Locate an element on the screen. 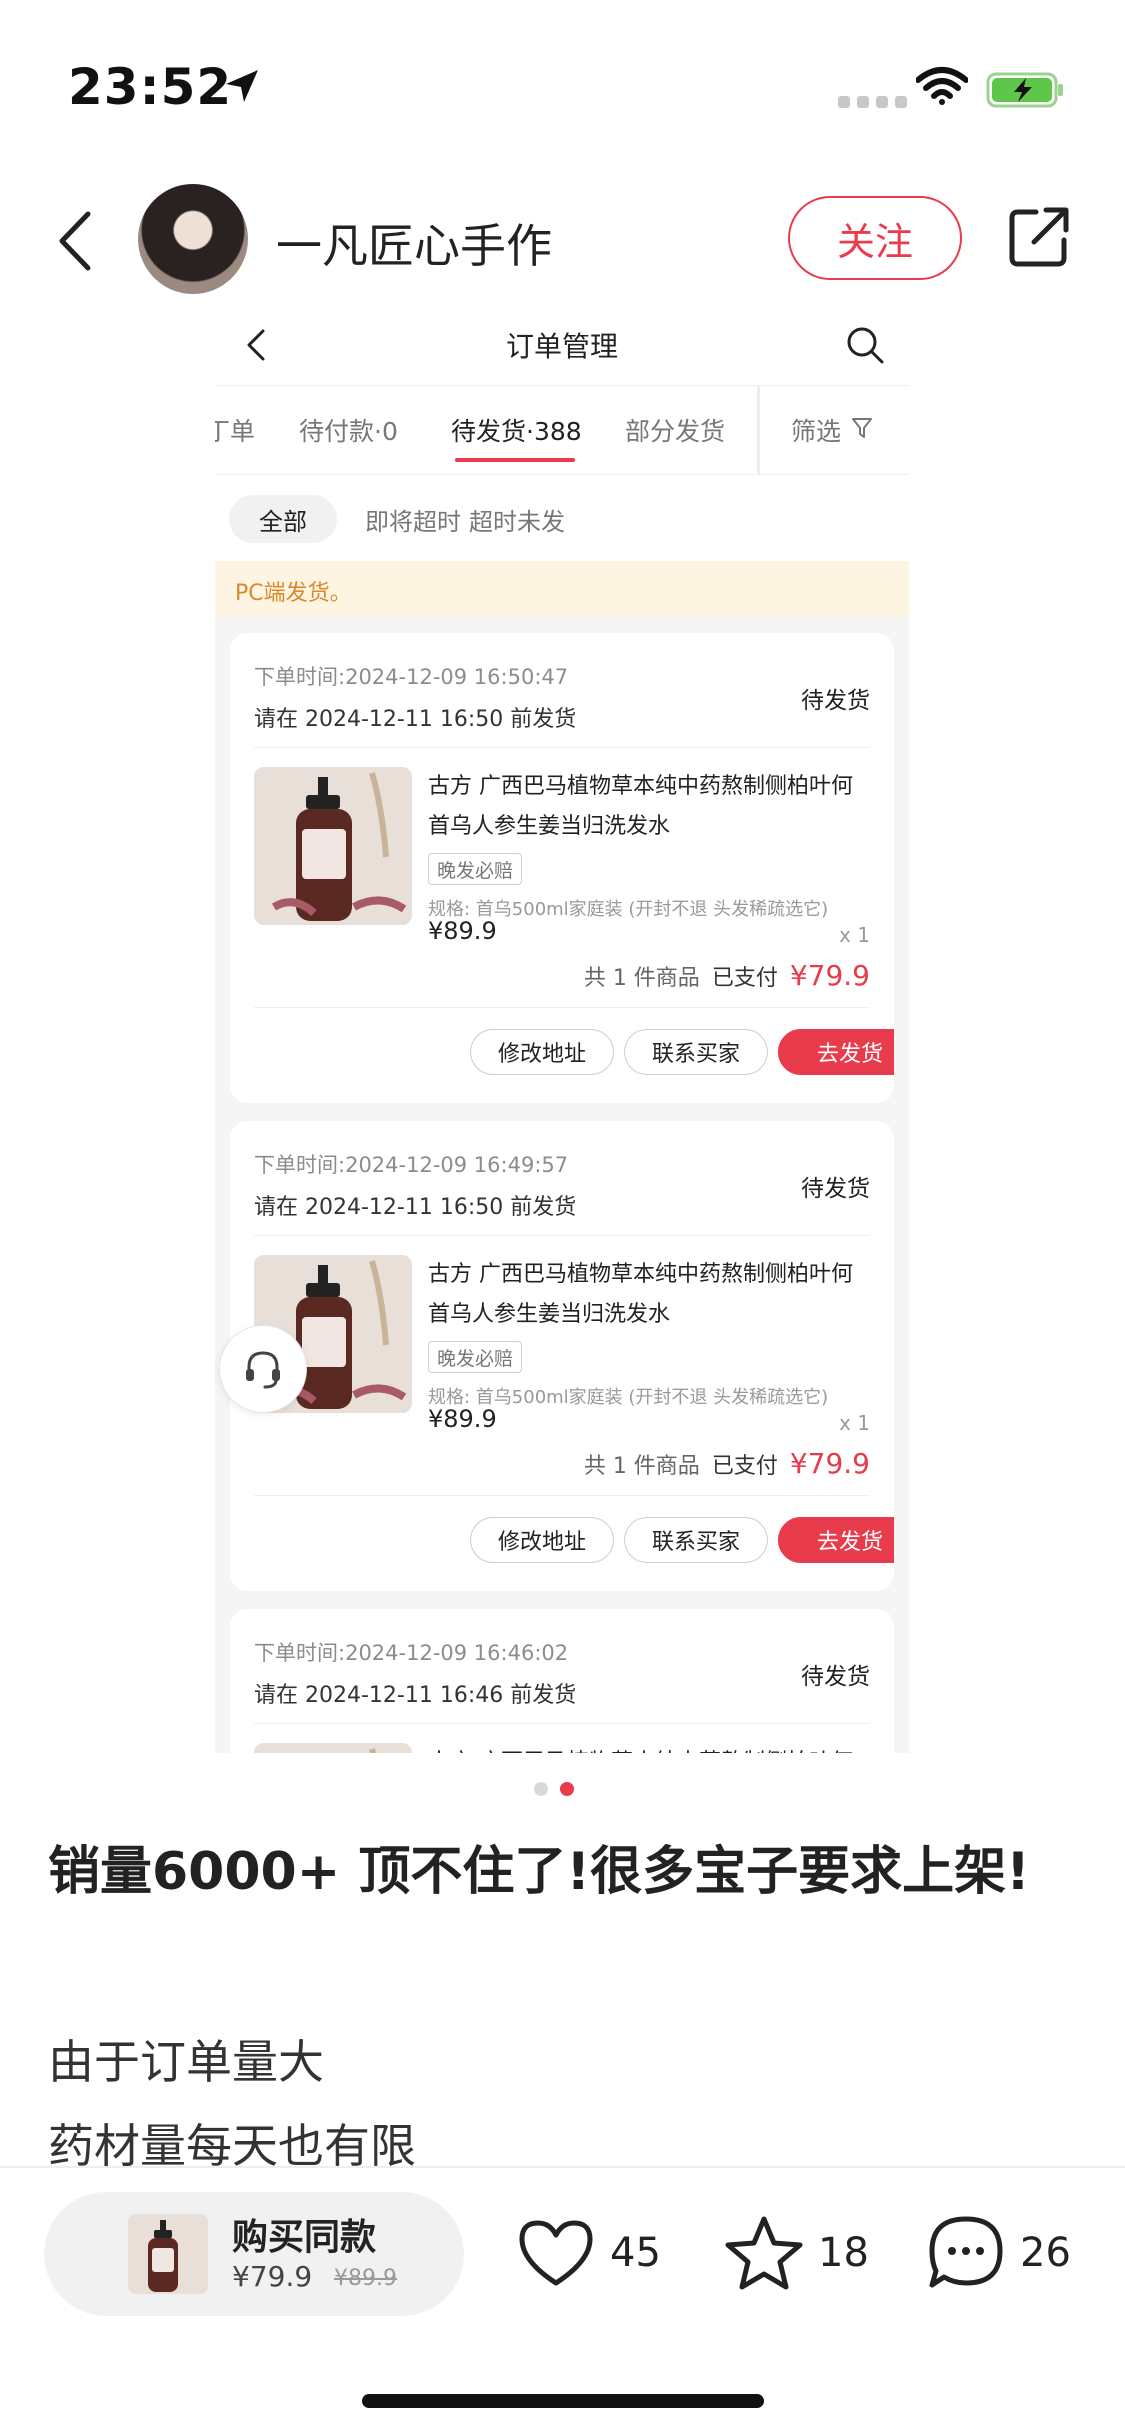  notice-banner: PC端发货。 is located at coordinates (562, 589).